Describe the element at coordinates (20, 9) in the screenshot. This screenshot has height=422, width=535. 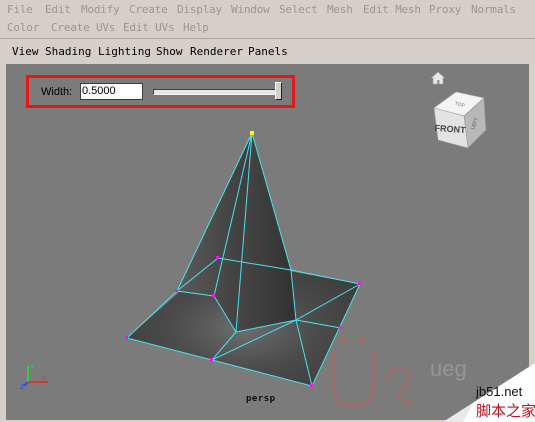
I see `menu-file: File` at that location.